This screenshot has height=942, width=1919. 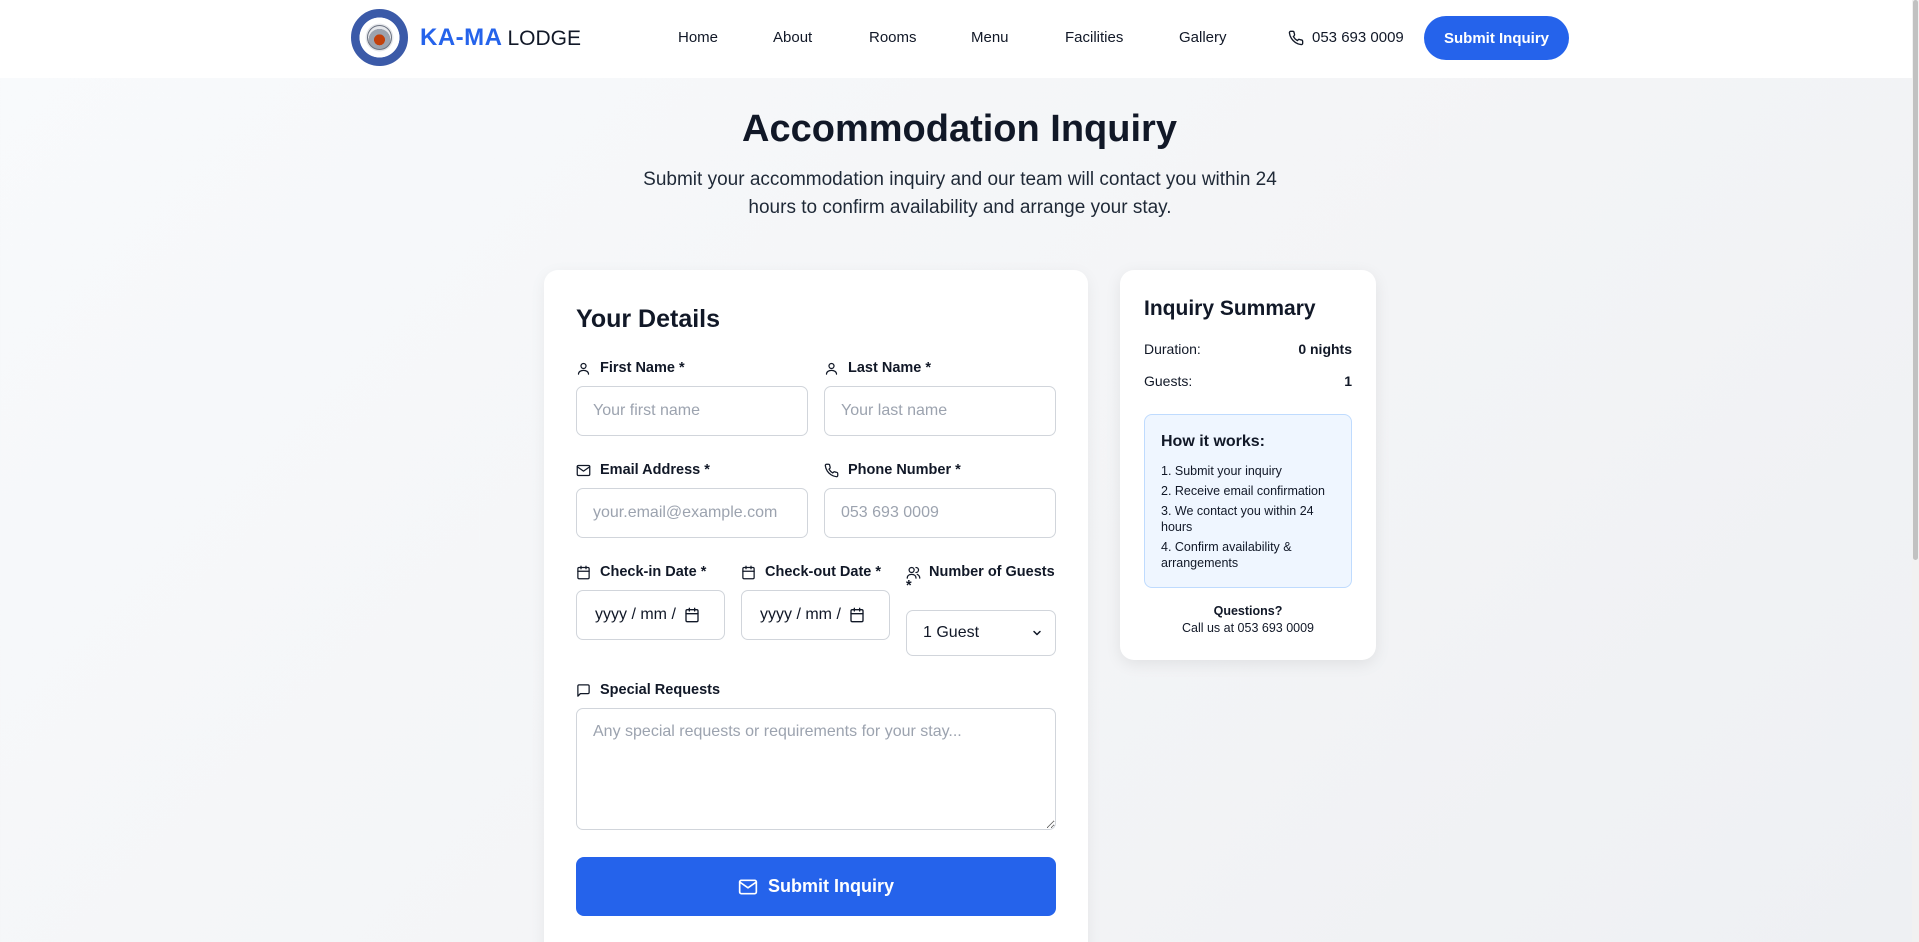 What do you see at coordinates (698, 37) in the screenshot?
I see `nav-home: Home` at bounding box center [698, 37].